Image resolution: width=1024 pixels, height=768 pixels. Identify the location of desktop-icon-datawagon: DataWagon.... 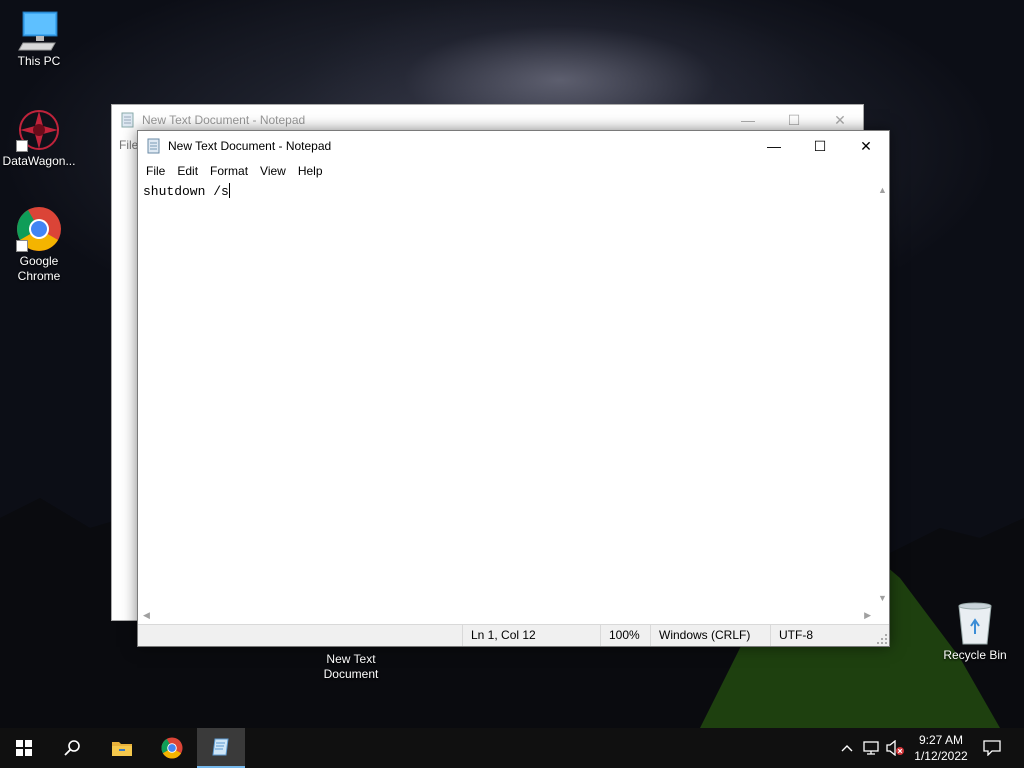
(39, 138).